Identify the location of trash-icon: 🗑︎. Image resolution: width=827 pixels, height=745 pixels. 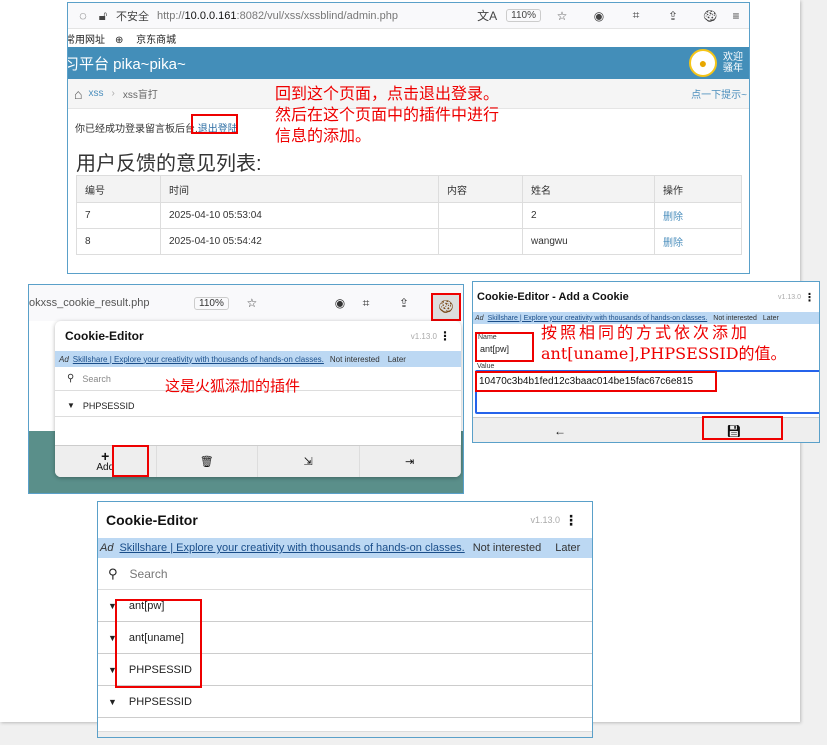
(206, 462).